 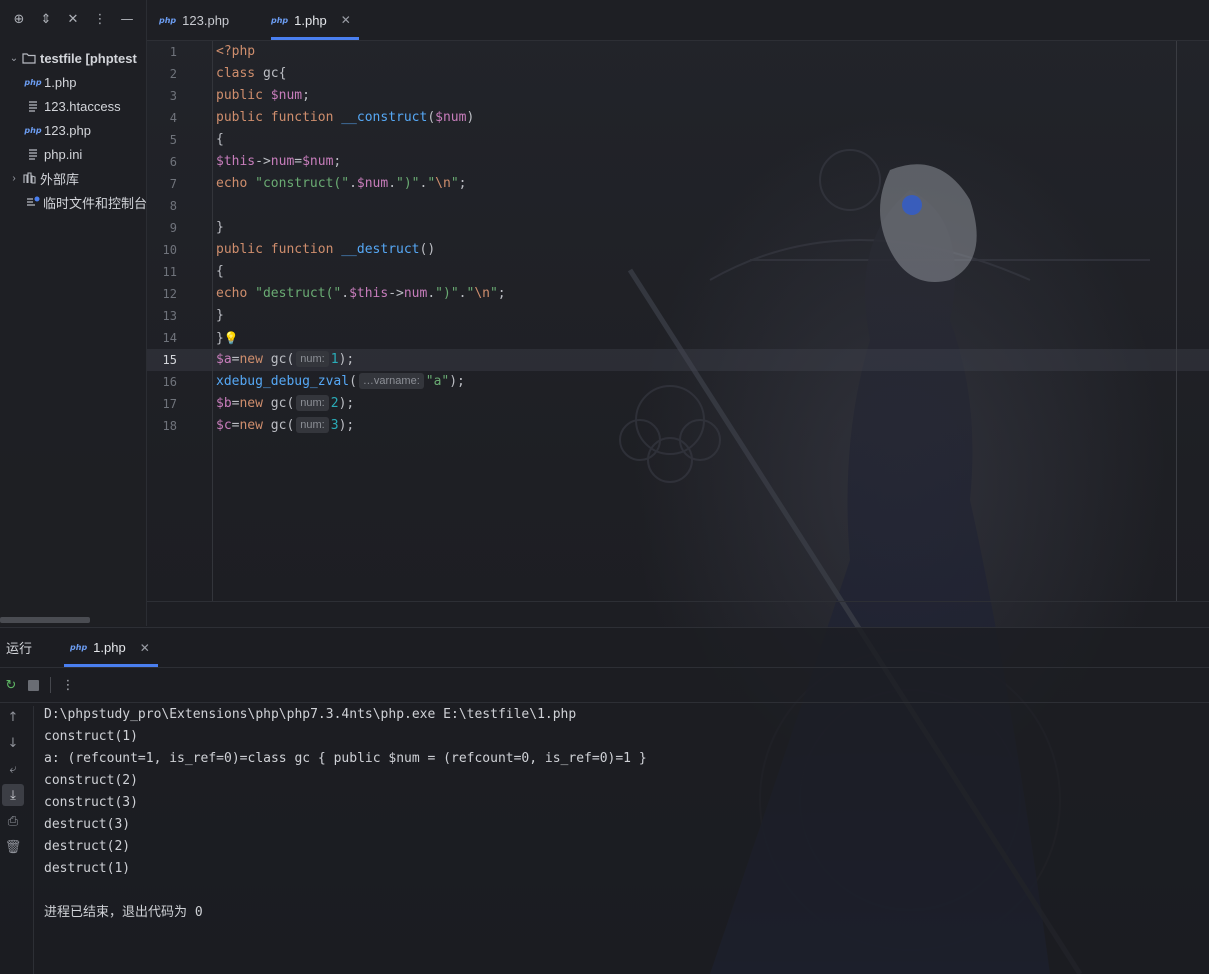 I want to click on console-divider, so click(x=33, y=840).